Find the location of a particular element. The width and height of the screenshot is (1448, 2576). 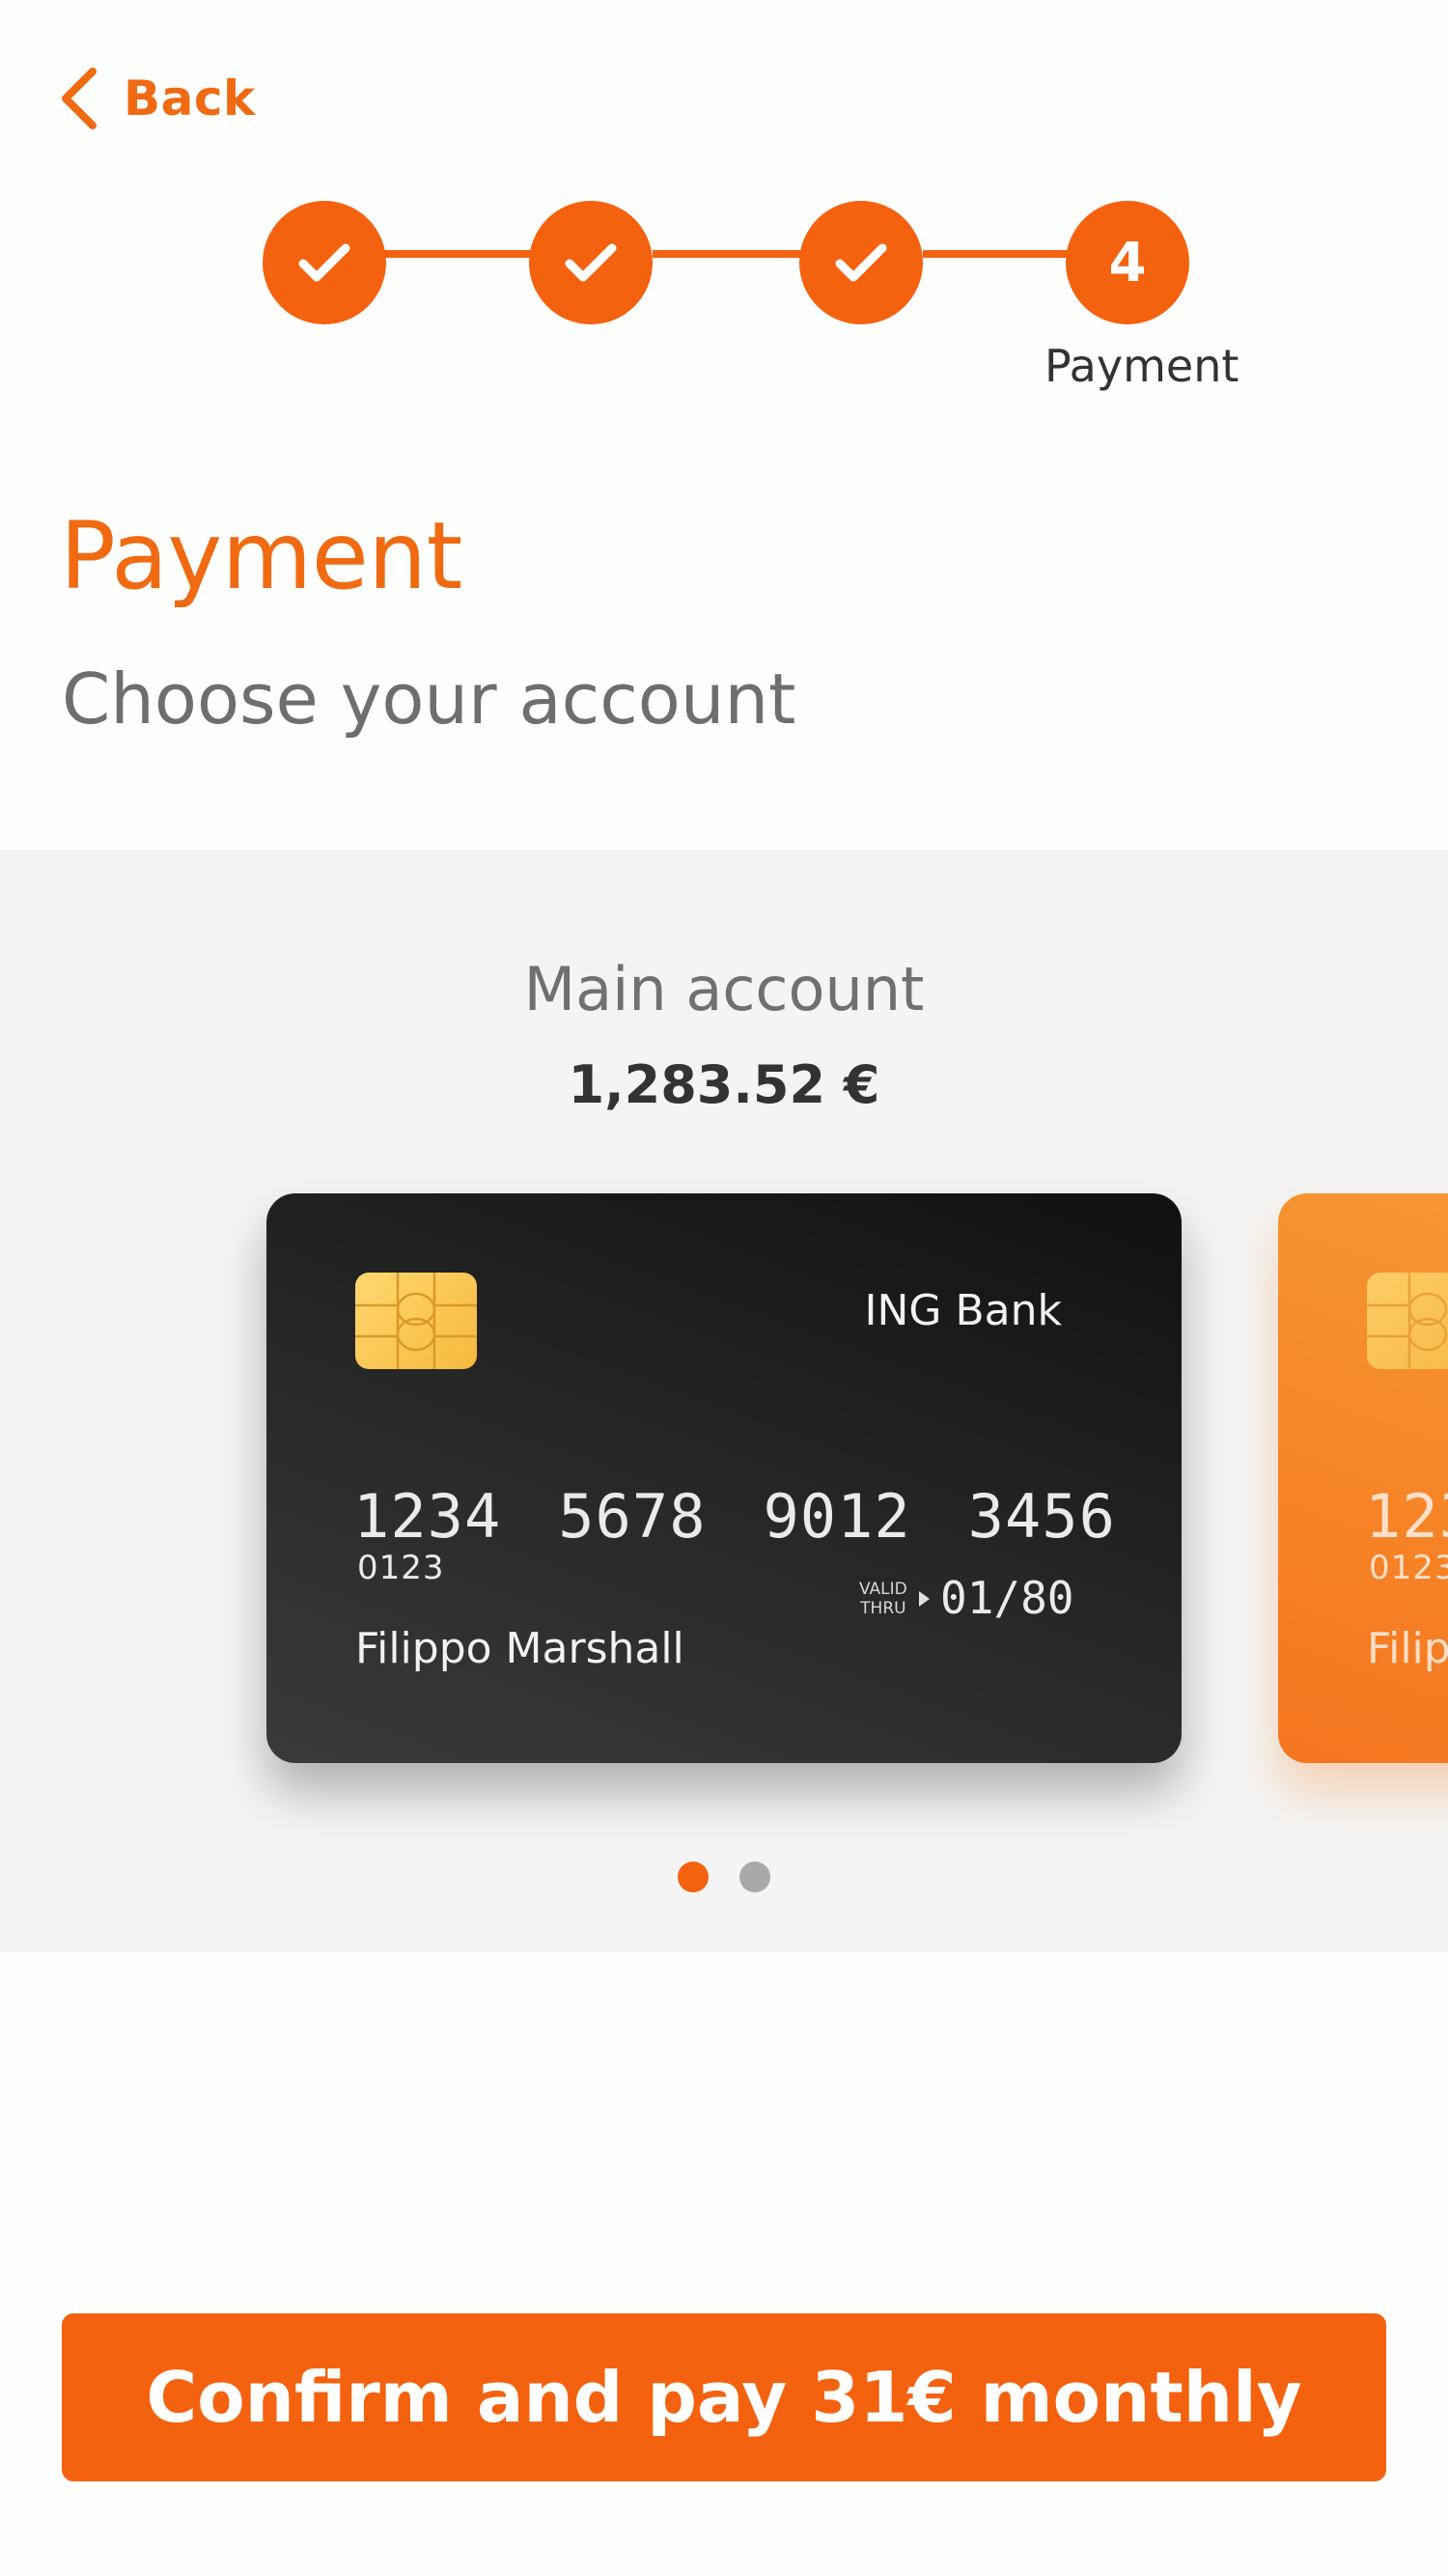

step-2-completed is located at coordinates (591, 262).